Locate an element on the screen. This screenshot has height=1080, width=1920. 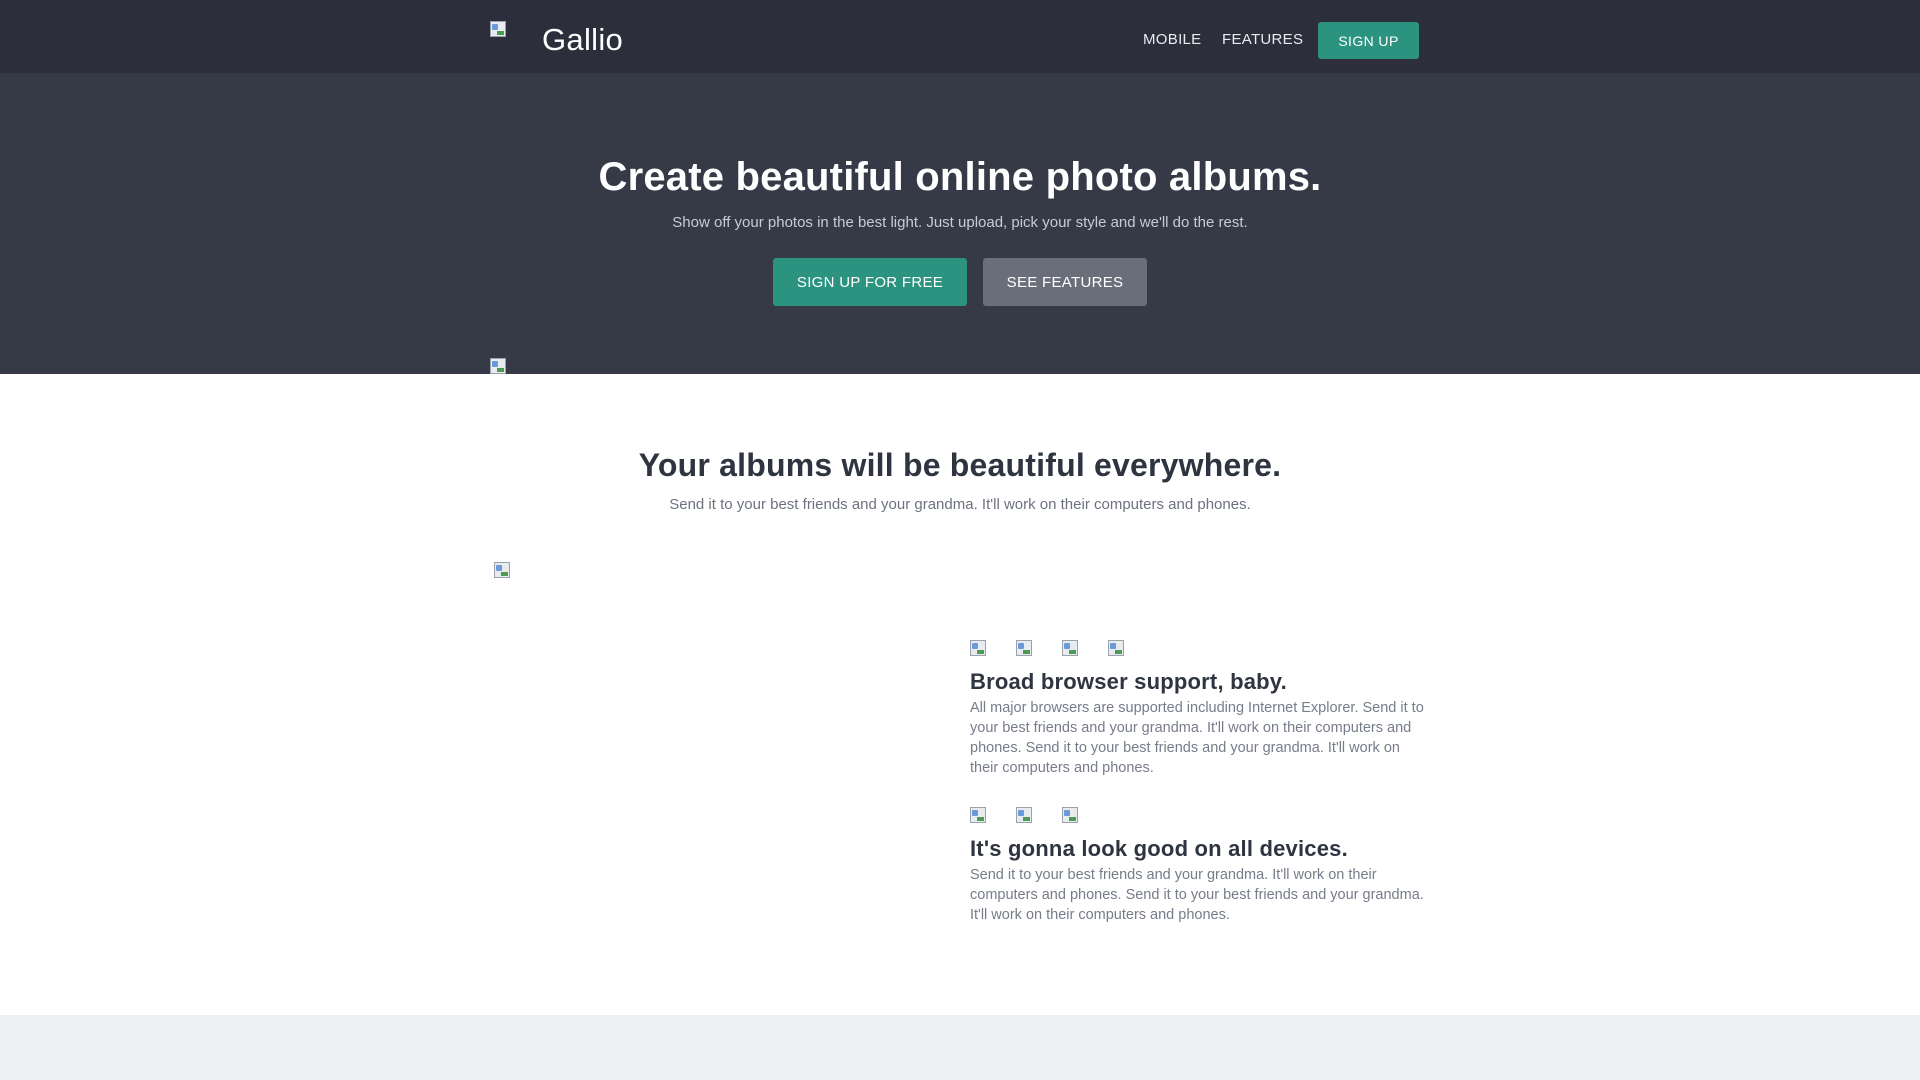
signup-button: SIGN UP is located at coordinates (1368, 40).